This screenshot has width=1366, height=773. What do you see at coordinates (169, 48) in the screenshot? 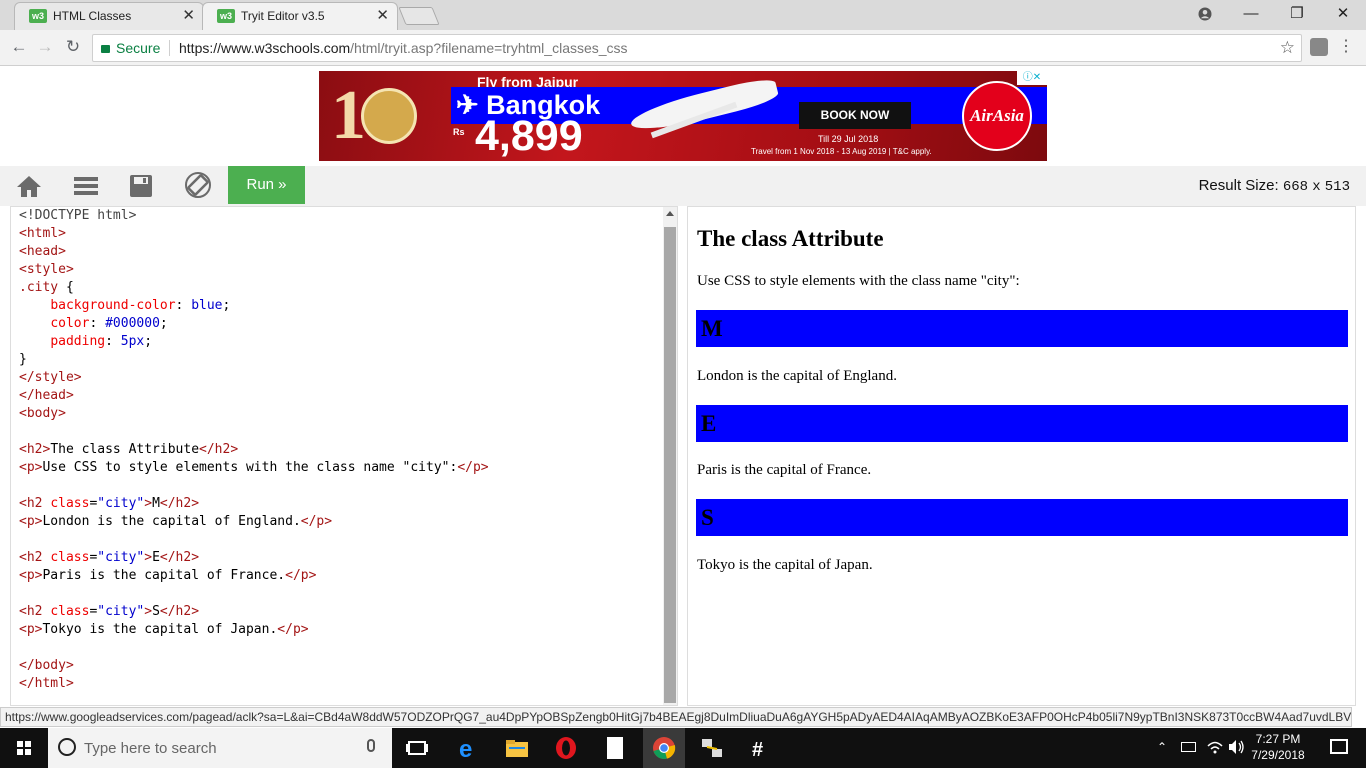
I see `omnibox-divider` at bounding box center [169, 48].